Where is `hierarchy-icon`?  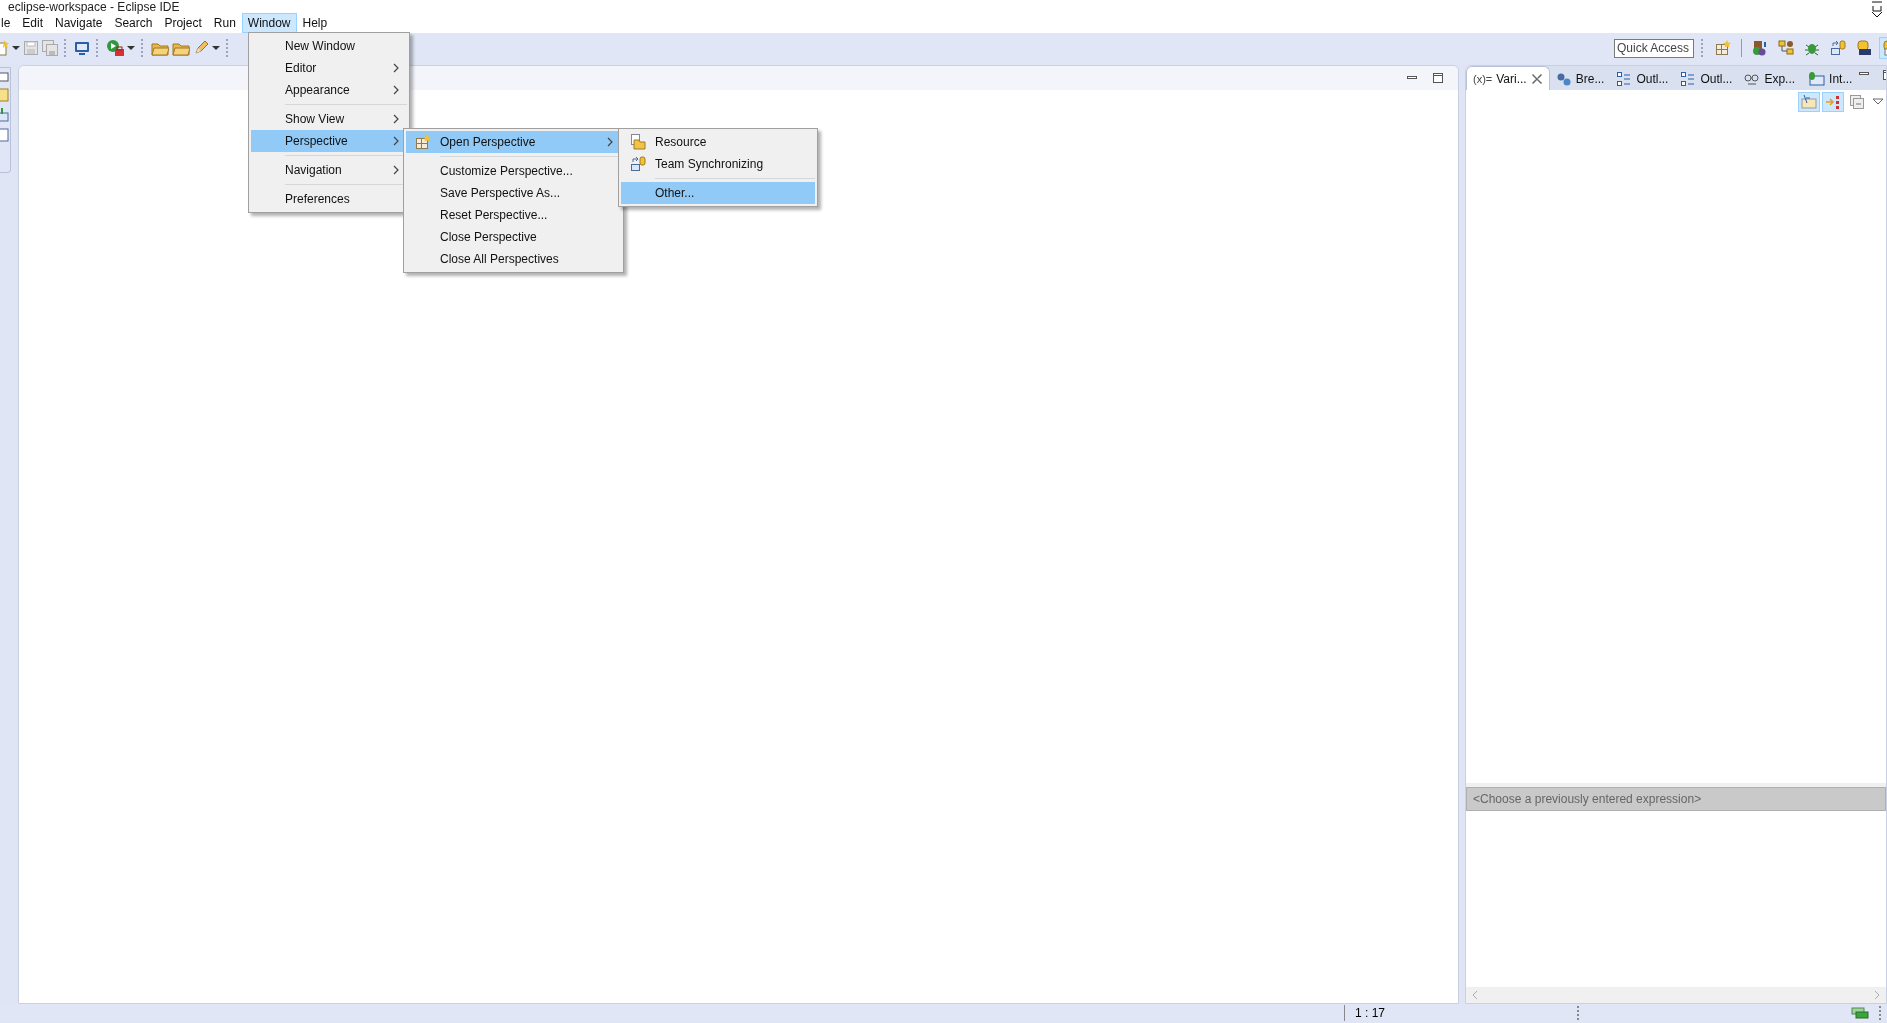
hierarchy-icon is located at coordinates (1786, 48).